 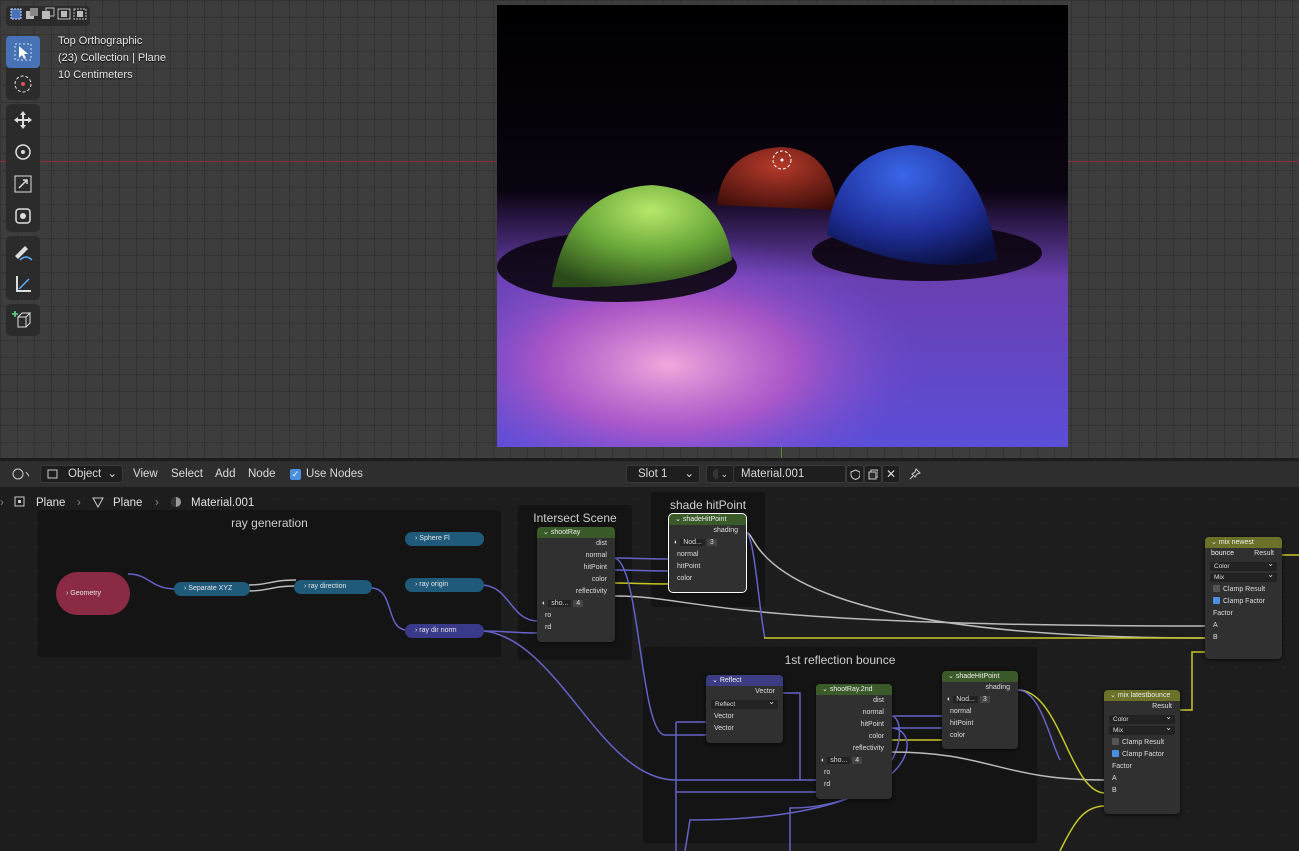 I want to click on user-count: 4, so click(x=857, y=760).